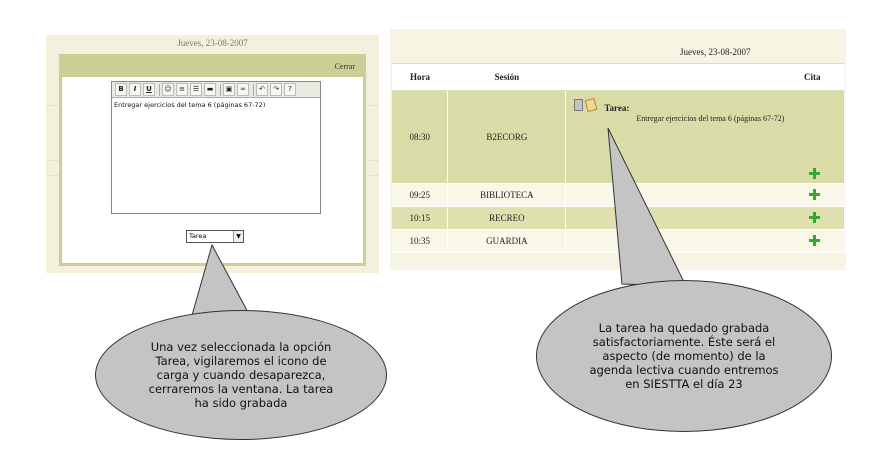  I want to click on right-callout-tail, so click(647, 207).